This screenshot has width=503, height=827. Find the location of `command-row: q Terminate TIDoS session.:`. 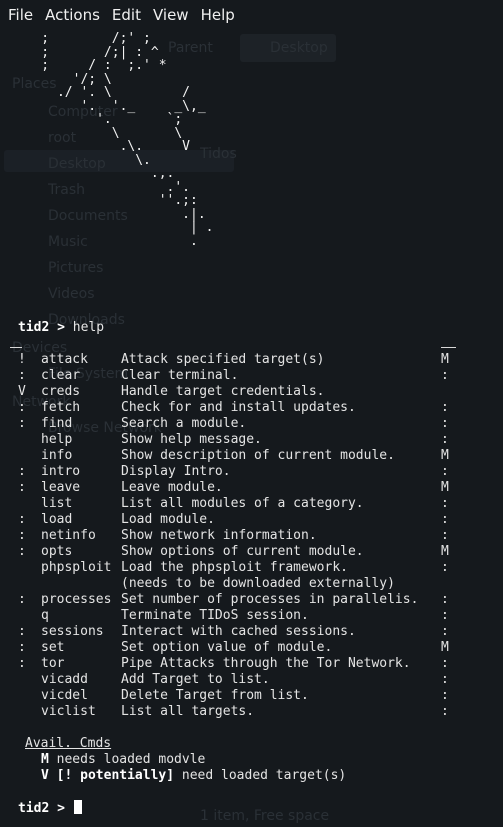

command-row: q Terminate TIDoS session.: is located at coordinates (251, 616).